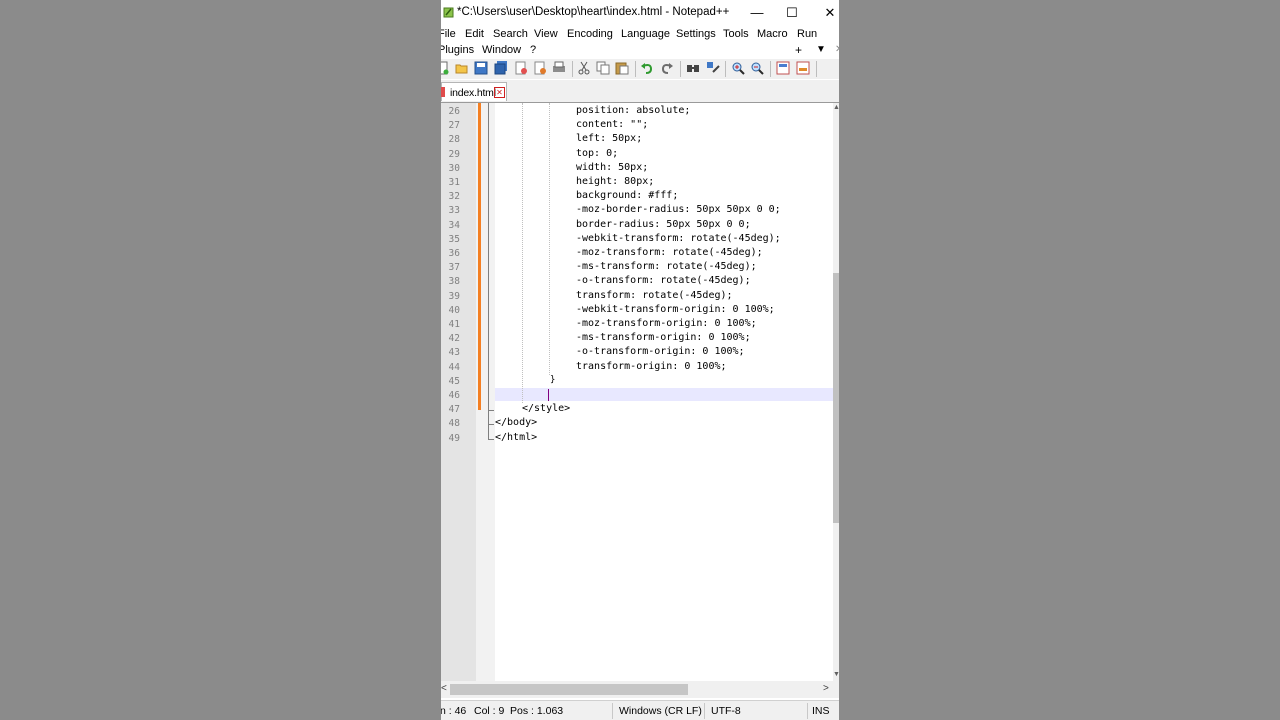 Image resolution: width=1280 pixels, height=720 pixels. I want to click on line-number: 28, so click(454, 140).